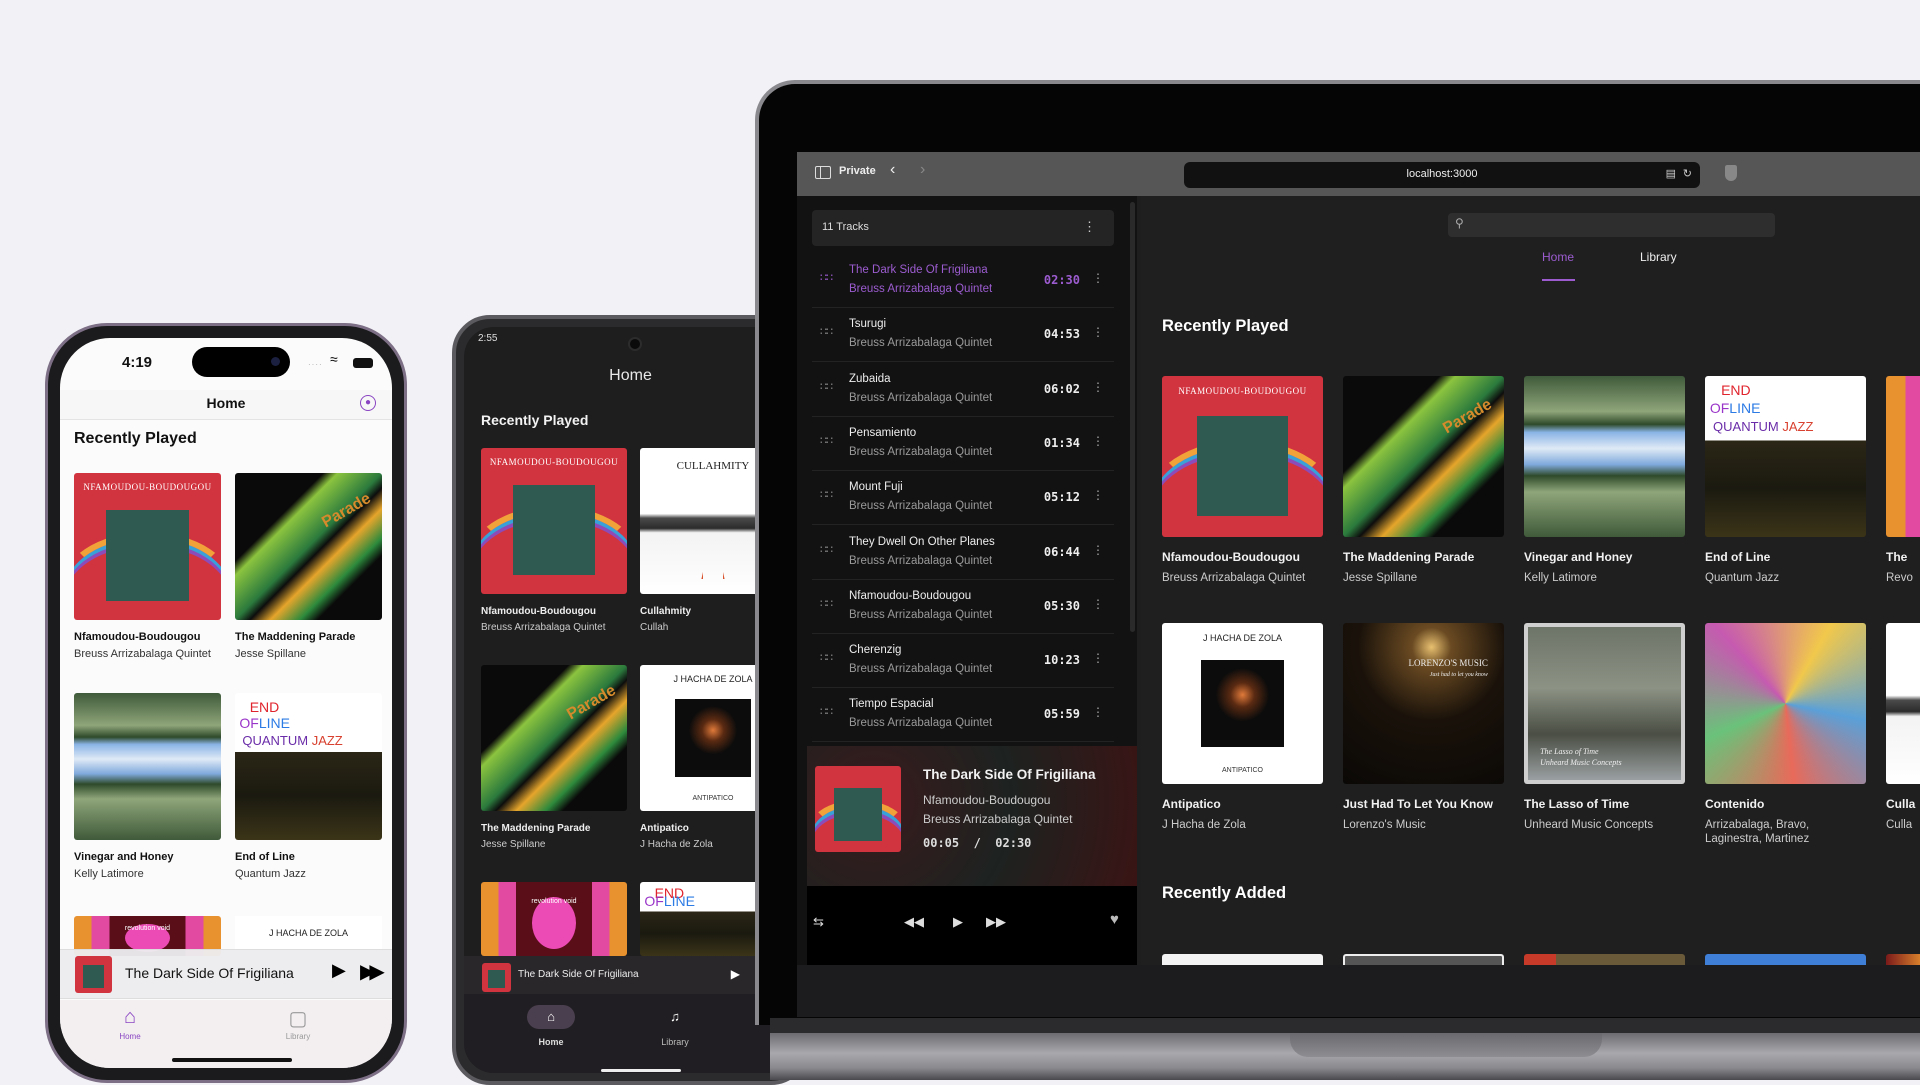 This screenshot has height=1085, width=1920. I want to click on mini-player: The Dark Side Of Frigiliana ▶ ▶▶, so click(226, 974).